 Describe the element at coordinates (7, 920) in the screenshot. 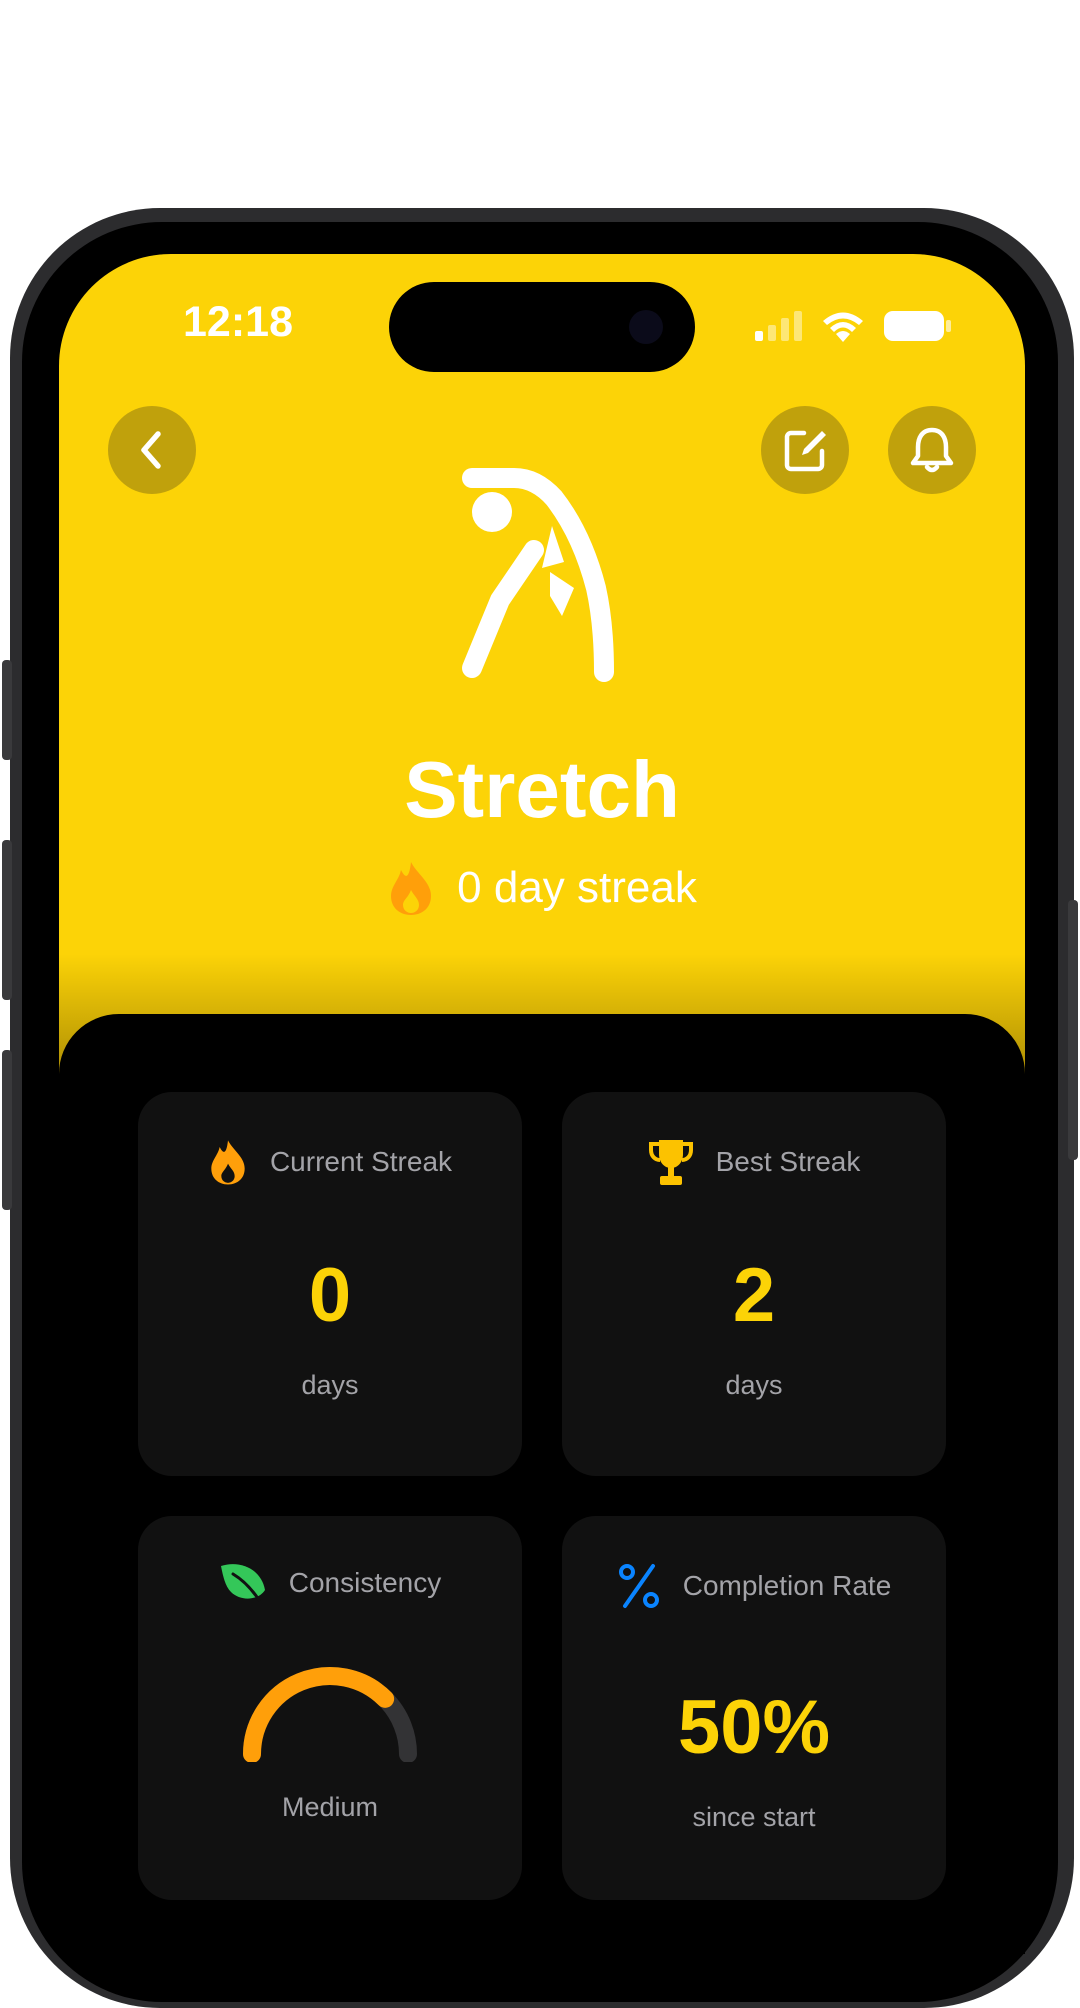

I see `volume-up-button` at that location.